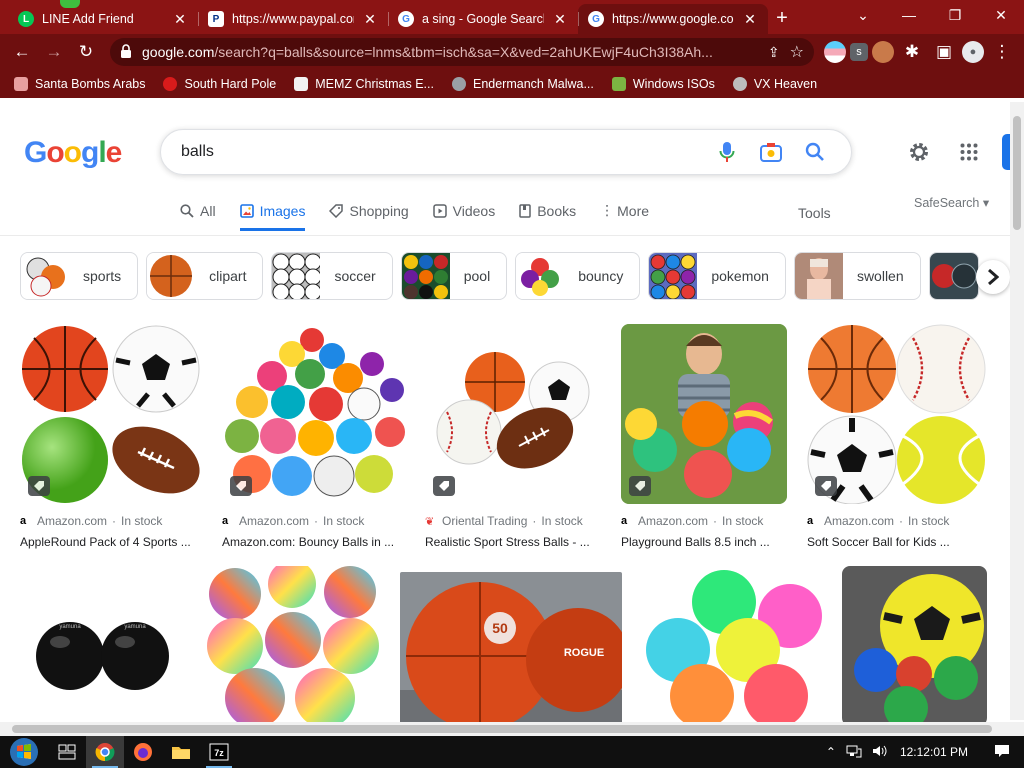  Describe the element at coordinates (797, 52) in the screenshot. I see `bookmark-star-icon: ☆` at that location.